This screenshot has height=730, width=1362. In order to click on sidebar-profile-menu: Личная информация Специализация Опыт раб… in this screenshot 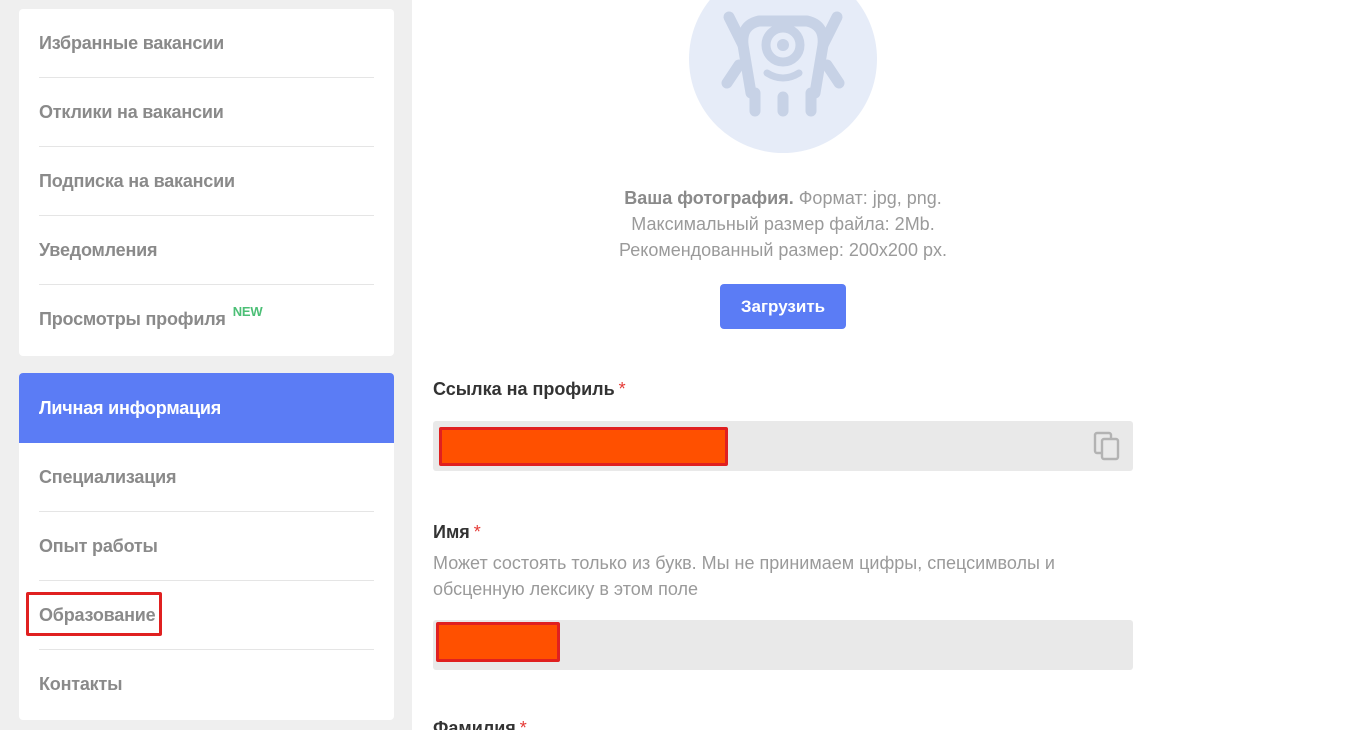, I will do `click(206, 546)`.